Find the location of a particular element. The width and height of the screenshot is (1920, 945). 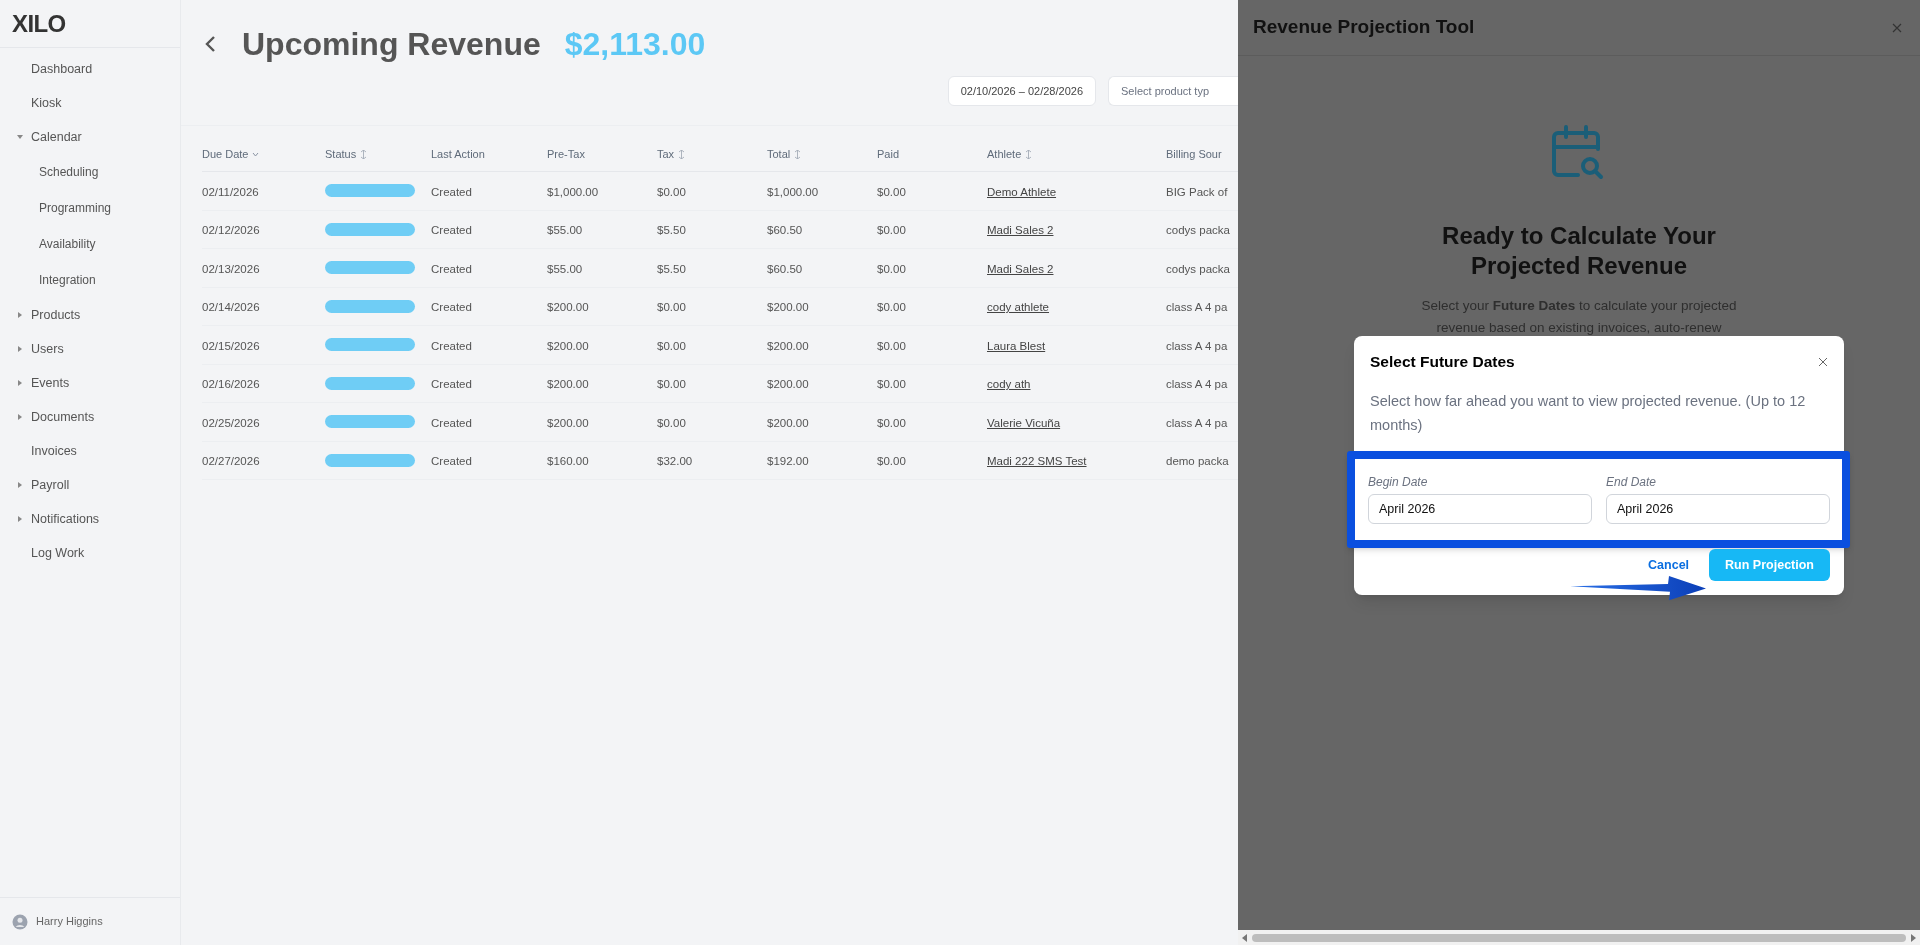

sidebar-item: Dashboard is located at coordinates (62, 69).